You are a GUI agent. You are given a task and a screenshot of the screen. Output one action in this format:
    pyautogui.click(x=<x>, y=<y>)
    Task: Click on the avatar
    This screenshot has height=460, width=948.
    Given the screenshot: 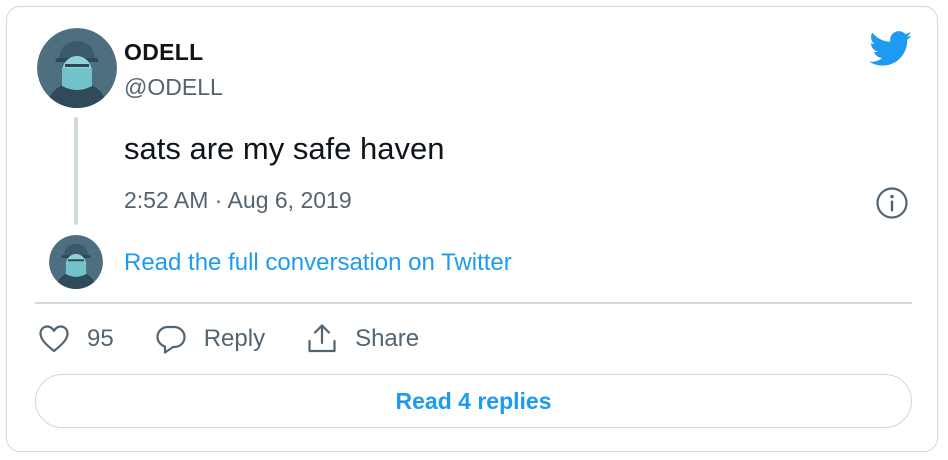 What is the action you would take?
    pyautogui.click(x=77, y=68)
    